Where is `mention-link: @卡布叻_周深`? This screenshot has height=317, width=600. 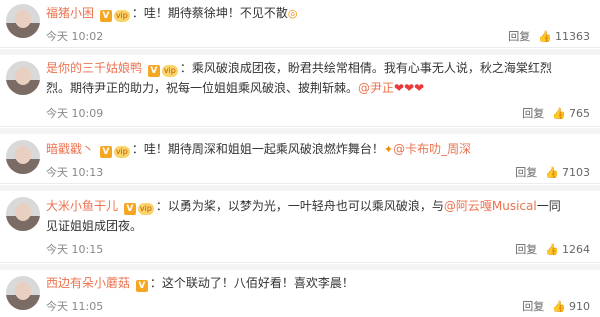
mention-link: @卡布叻_周深 is located at coordinates (432, 149).